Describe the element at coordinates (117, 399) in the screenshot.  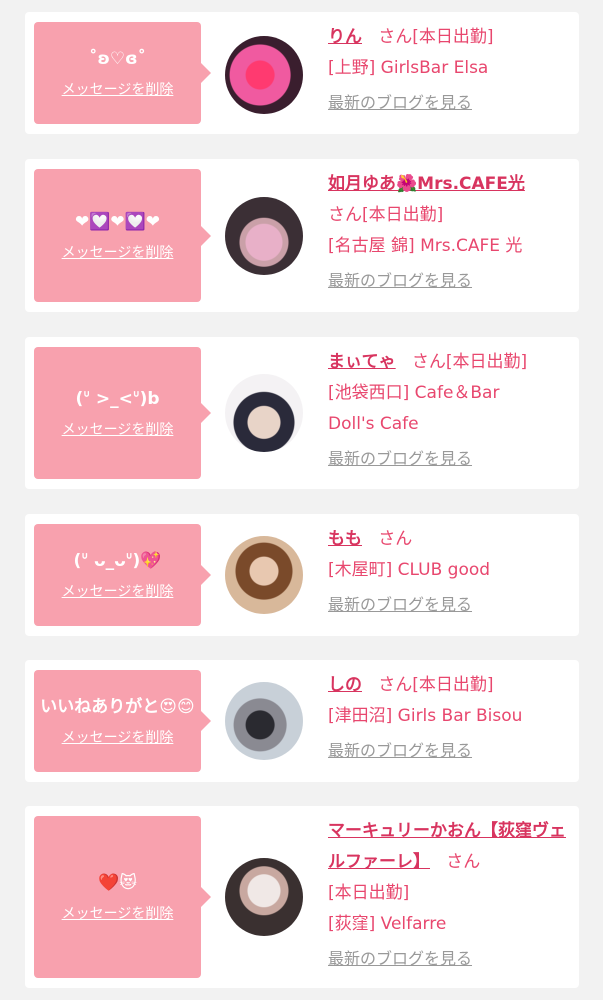
I see `message-text: (ᐡ >_<ᐡ)b` at that location.